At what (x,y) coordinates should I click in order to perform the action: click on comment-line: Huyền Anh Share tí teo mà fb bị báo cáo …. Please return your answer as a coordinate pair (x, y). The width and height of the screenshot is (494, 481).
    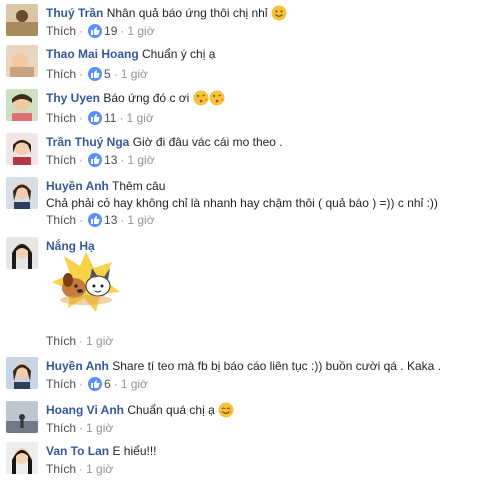
    Looking at the image, I should click on (243, 366).